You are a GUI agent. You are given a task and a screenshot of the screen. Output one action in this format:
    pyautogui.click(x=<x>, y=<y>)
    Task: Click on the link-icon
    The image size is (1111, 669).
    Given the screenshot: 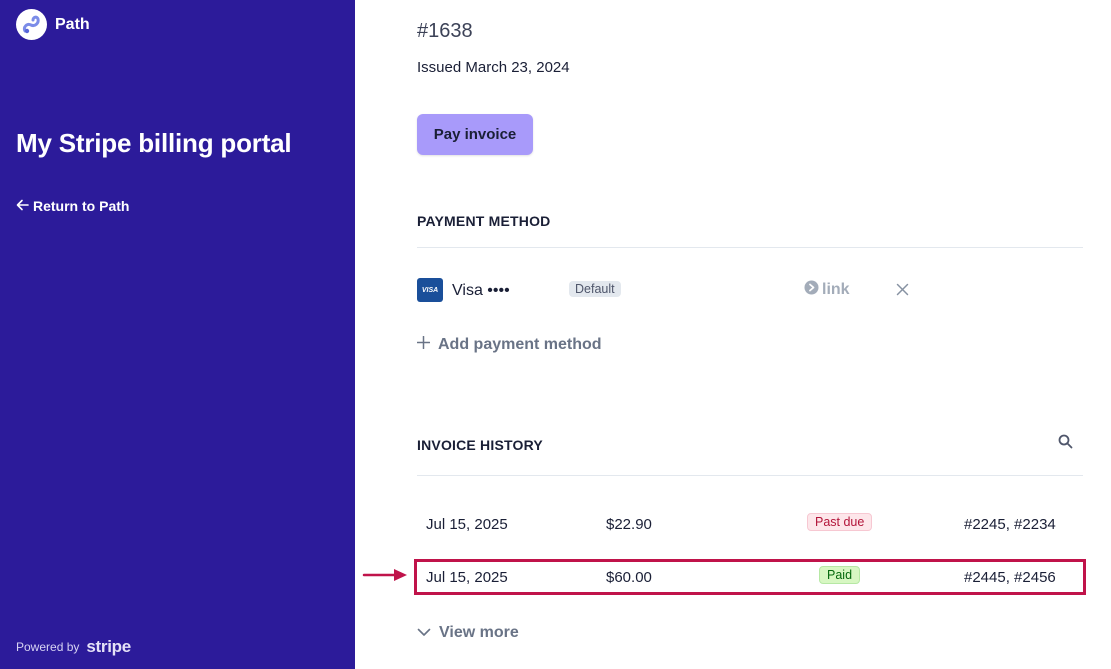 What is the action you would take?
    pyautogui.click(x=811, y=290)
    